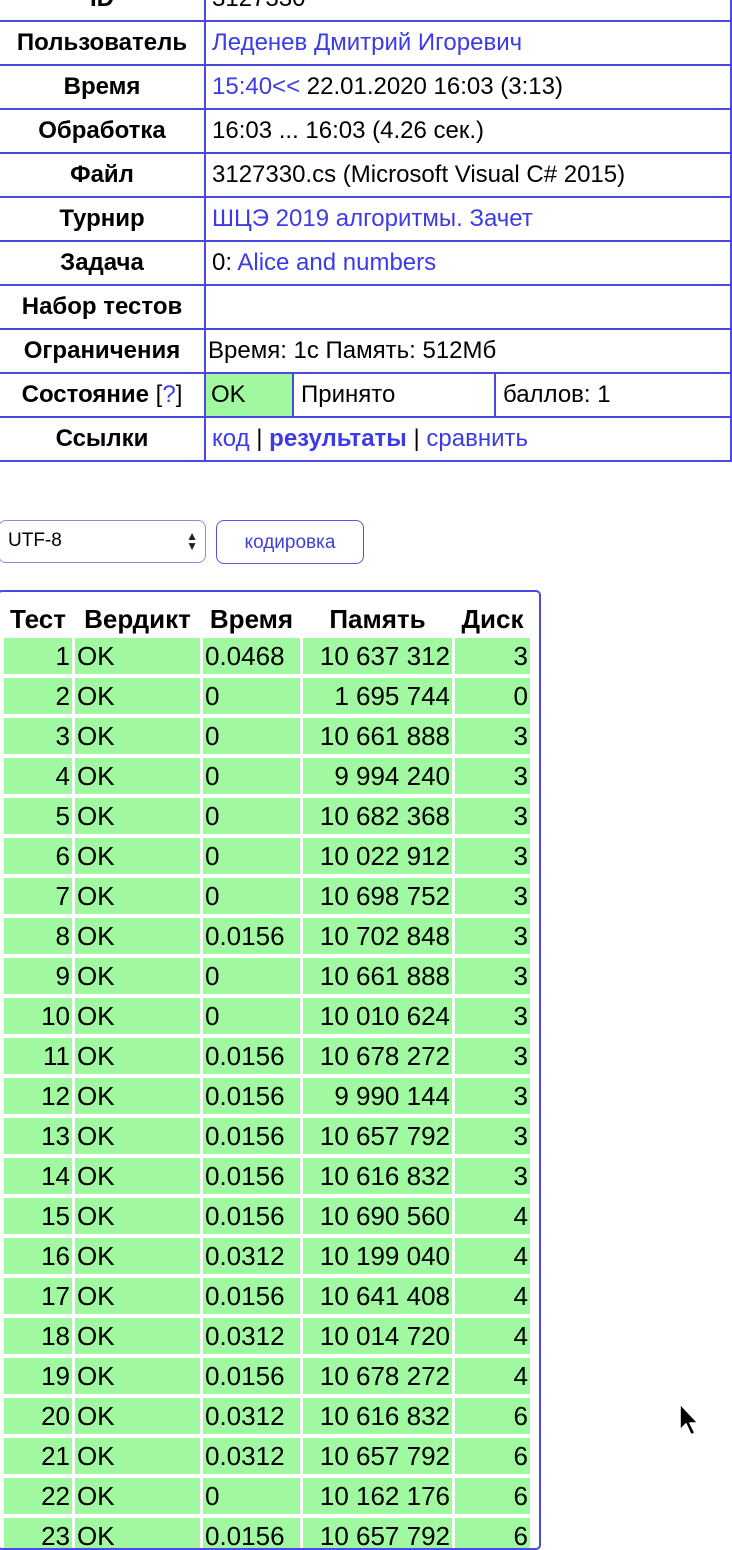 This screenshot has width=732, height=1550. What do you see at coordinates (468, 351) in the screenshot?
I see `limits-value: Время: 1с Память: 512Мб` at bounding box center [468, 351].